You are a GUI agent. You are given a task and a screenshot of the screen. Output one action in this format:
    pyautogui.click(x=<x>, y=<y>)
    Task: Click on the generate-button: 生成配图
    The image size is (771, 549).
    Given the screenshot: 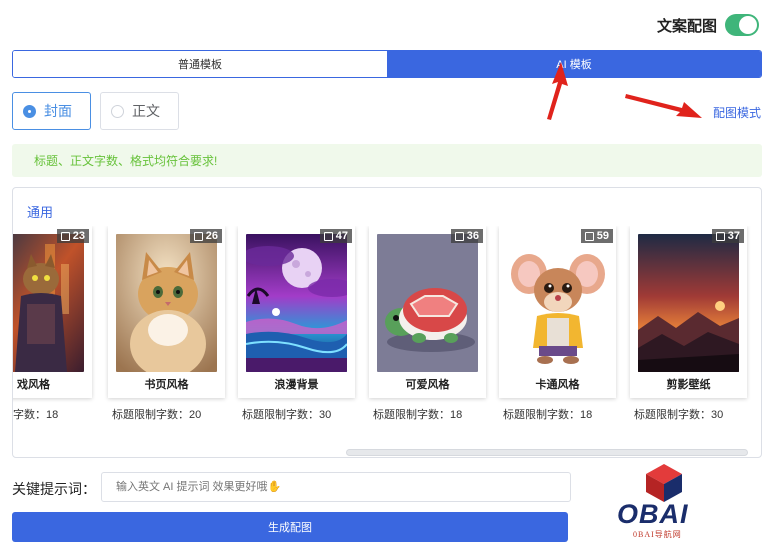 What is the action you would take?
    pyautogui.click(x=290, y=527)
    